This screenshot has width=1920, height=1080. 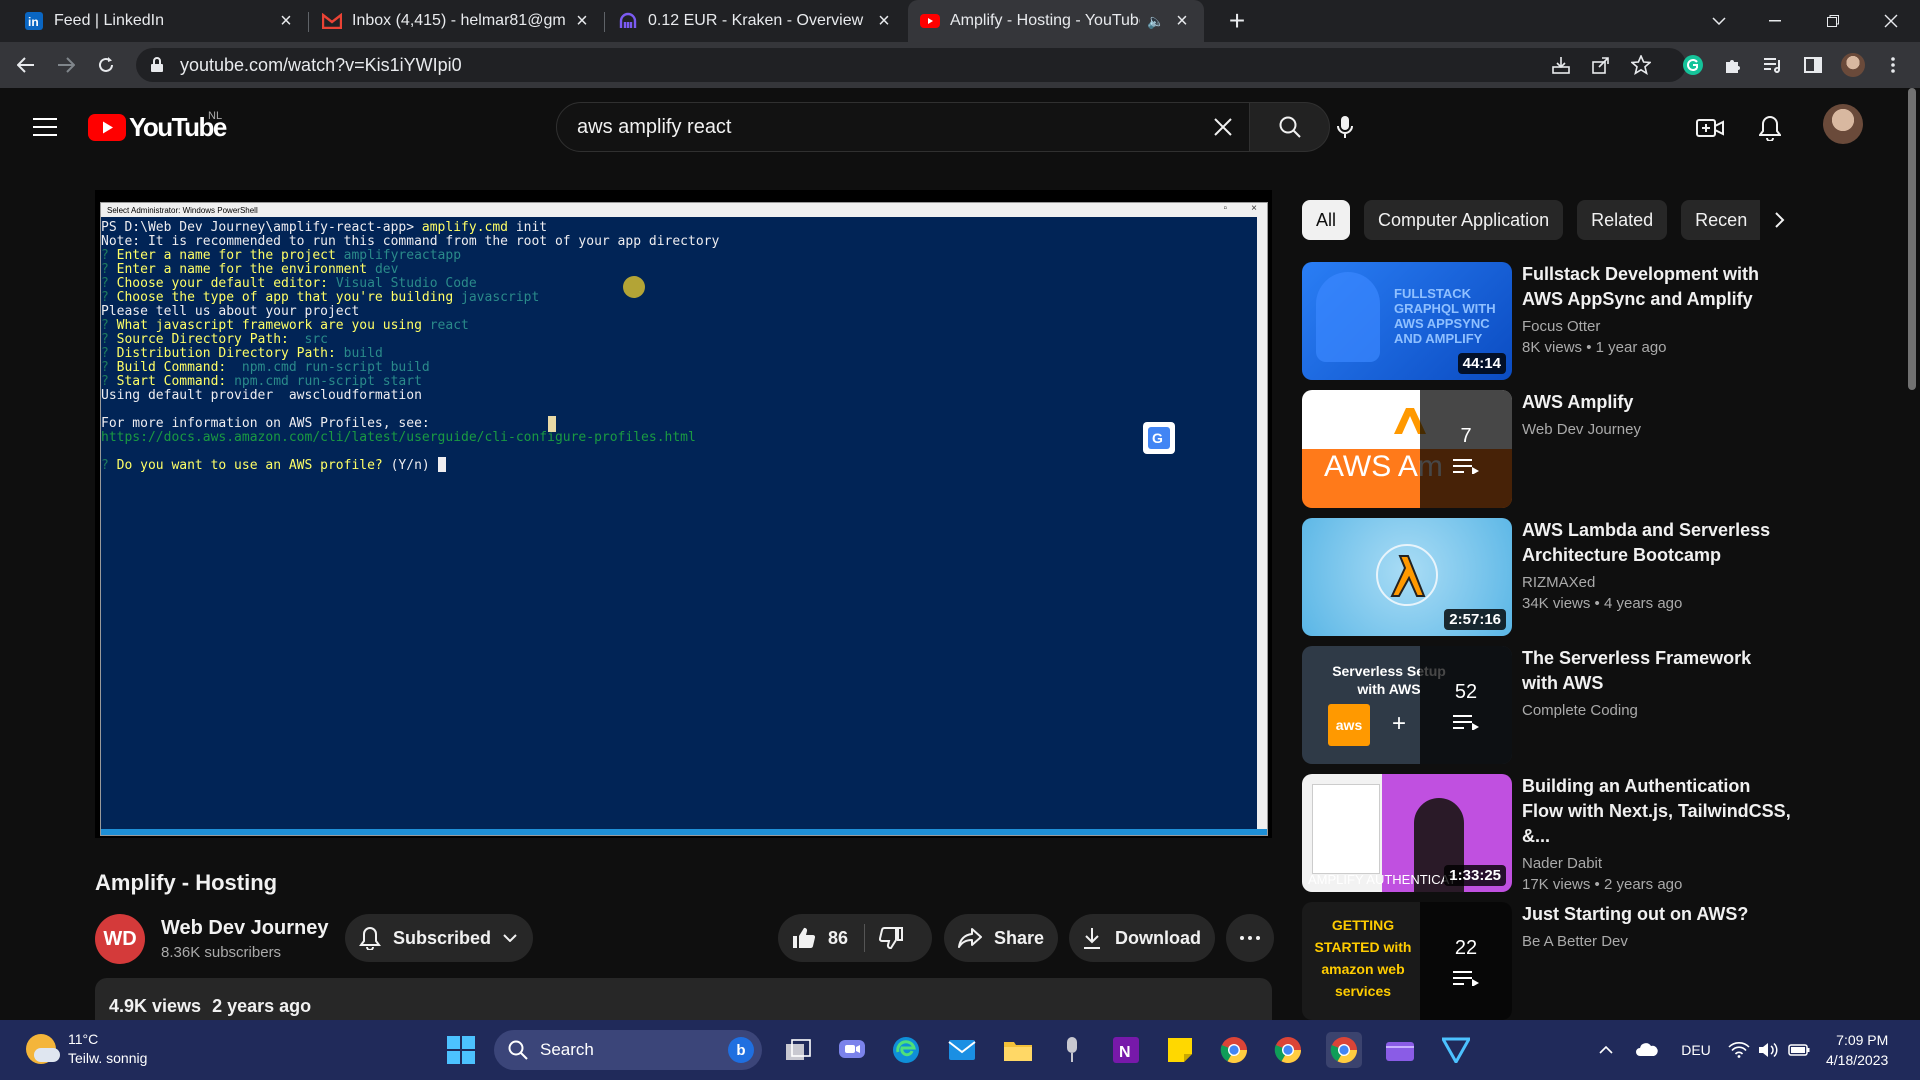 I want to click on back-icon, so click(x=26, y=65).